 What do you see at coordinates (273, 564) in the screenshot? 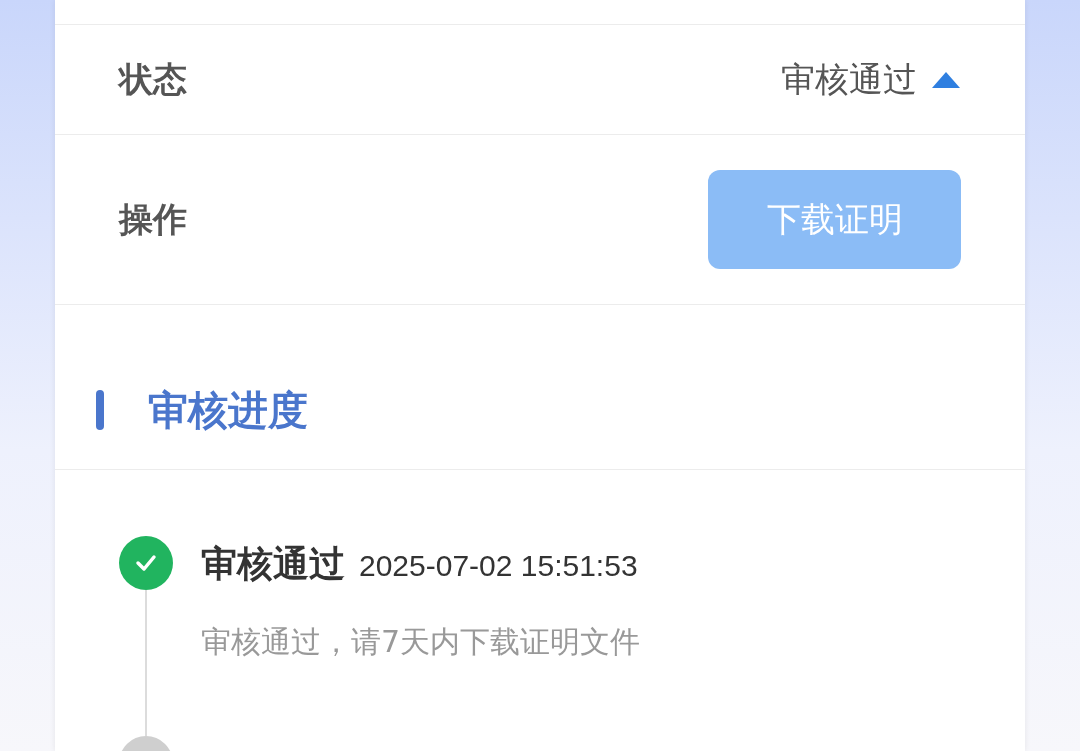
I see `step-title: 审核通过` at bounding box center [273, 564].